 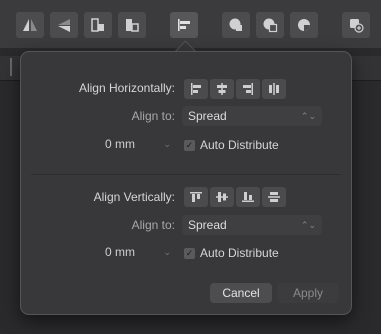 I want to click on align-middle-vertical-button, so click(x=222, y=197).